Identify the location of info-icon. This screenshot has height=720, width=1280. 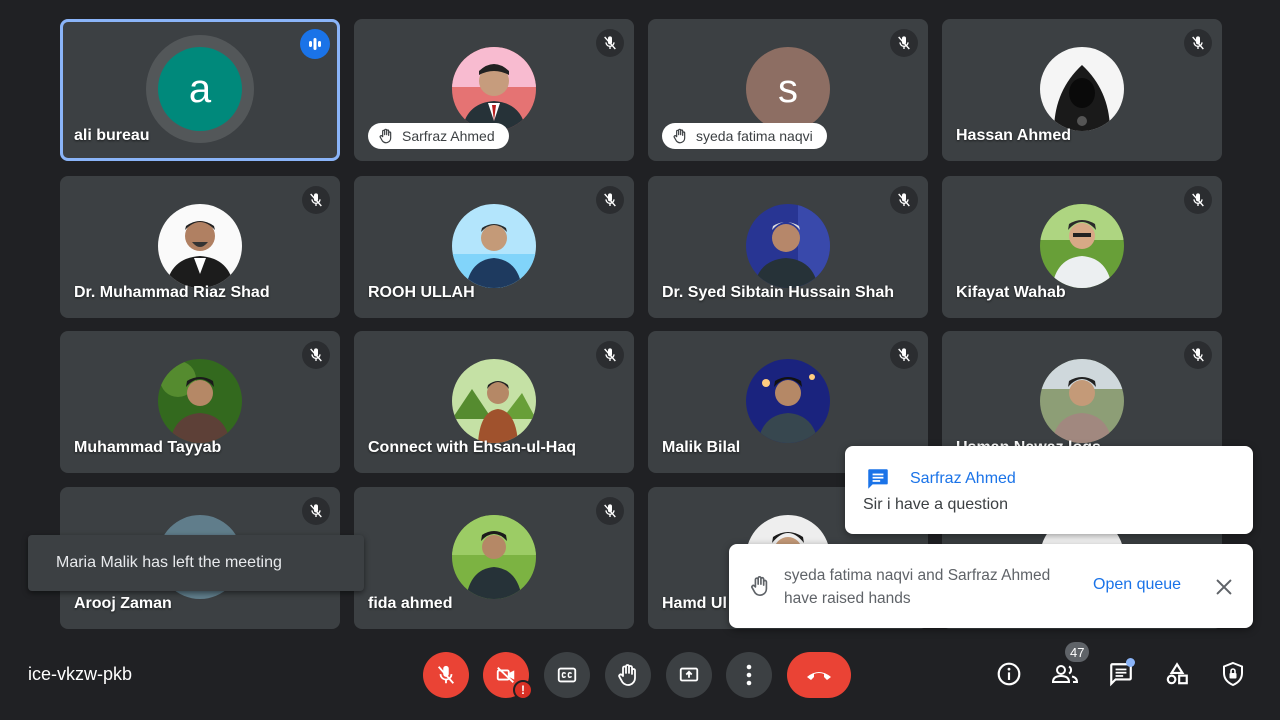
(1009, 674).